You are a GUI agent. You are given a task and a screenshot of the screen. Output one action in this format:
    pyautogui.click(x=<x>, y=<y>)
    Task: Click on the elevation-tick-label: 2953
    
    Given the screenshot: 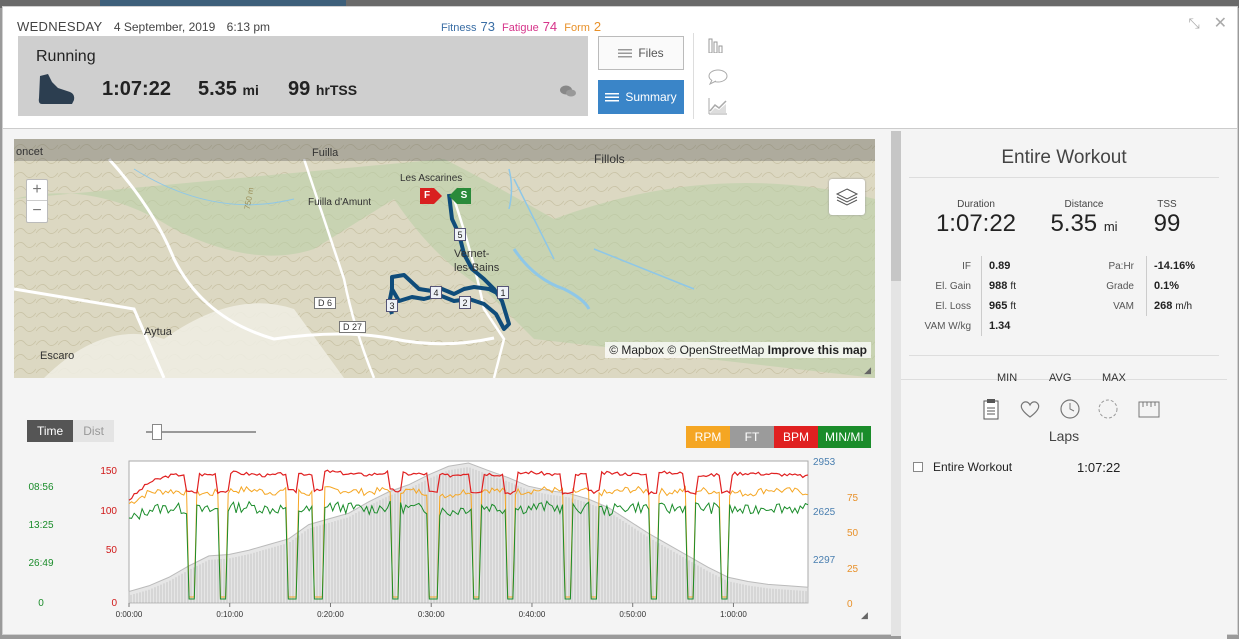 What is the action you would take?
    pyautogui.click(x=824, y=462)
    